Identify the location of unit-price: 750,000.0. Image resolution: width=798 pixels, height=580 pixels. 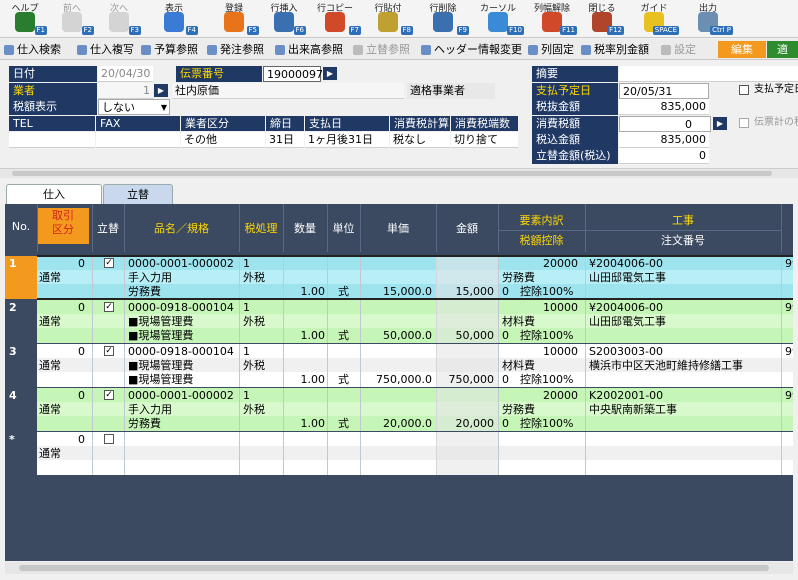
(397, 379).